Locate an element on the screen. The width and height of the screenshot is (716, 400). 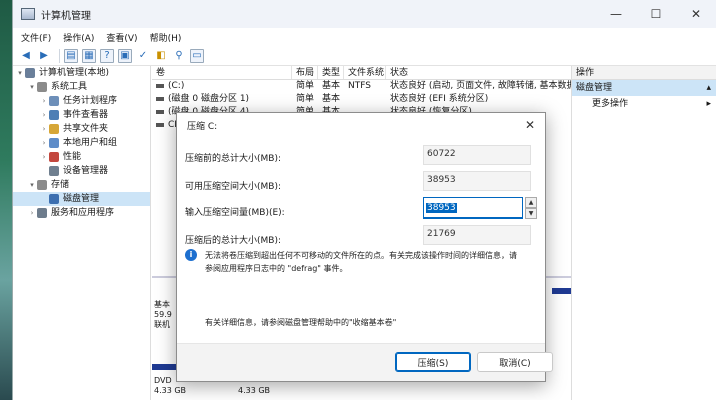
column-header-volume: 卷 is located at coordinates (222, 72).